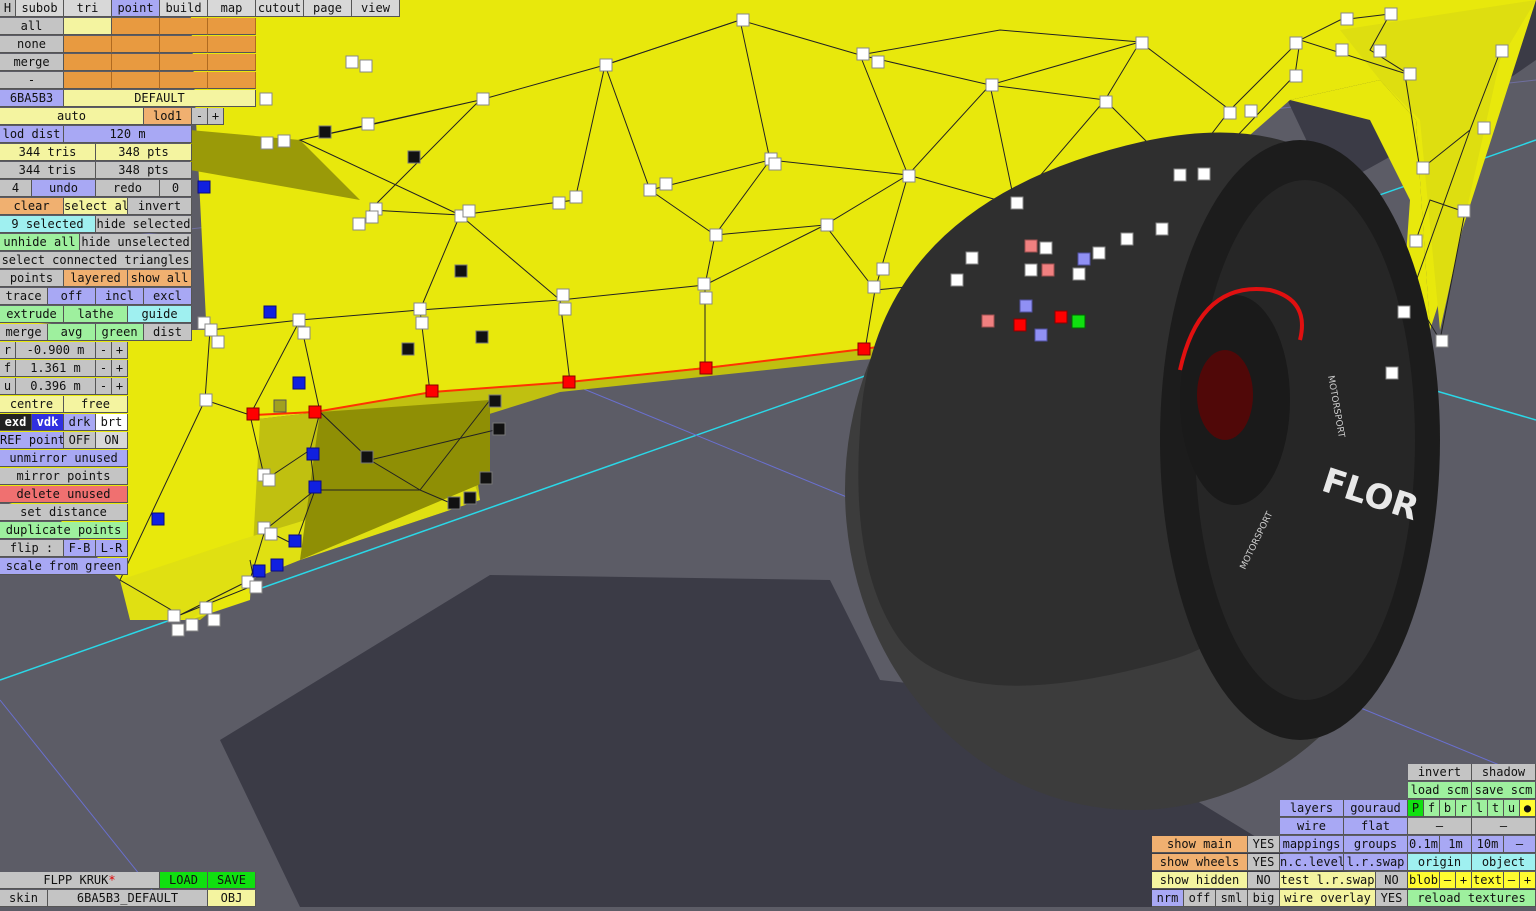  What do you see at coordinates (56, 386) in the screenshot?
I see `u-value: 0.396 m` at bounding box center [56, 386].